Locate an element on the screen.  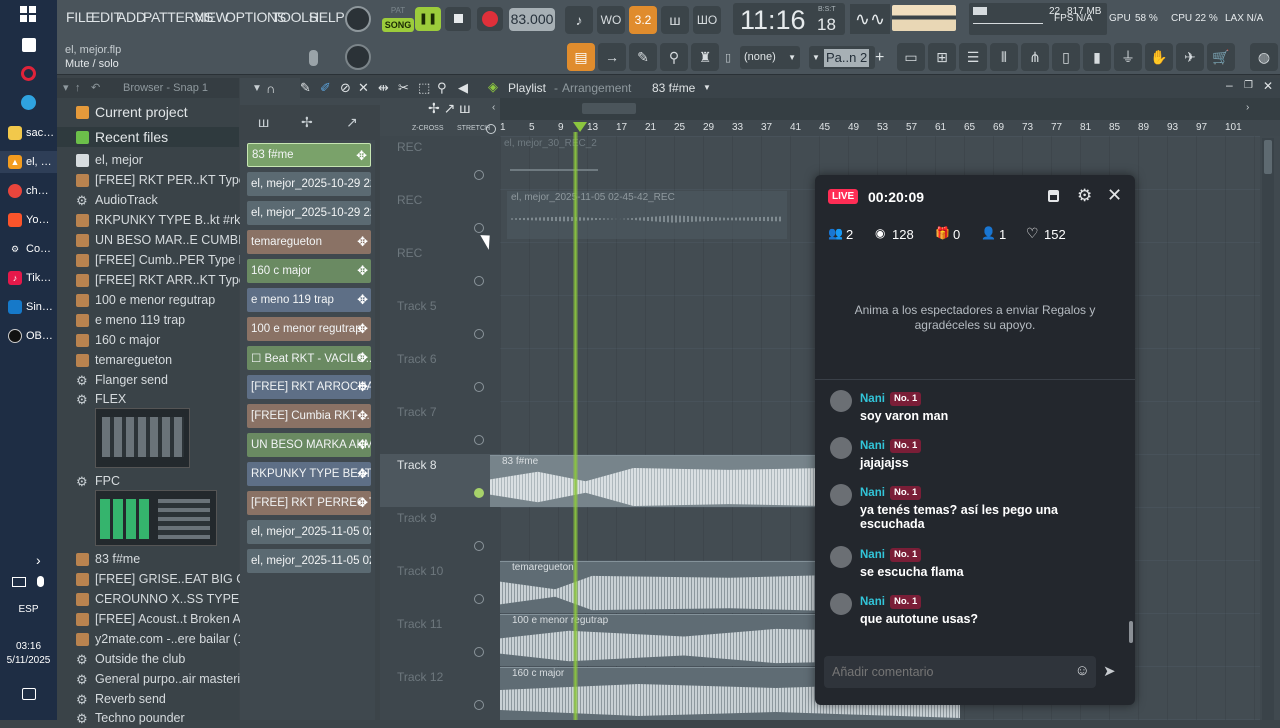
browser-item: ⚙ Techno pounder is located at coordinates (148, 718).